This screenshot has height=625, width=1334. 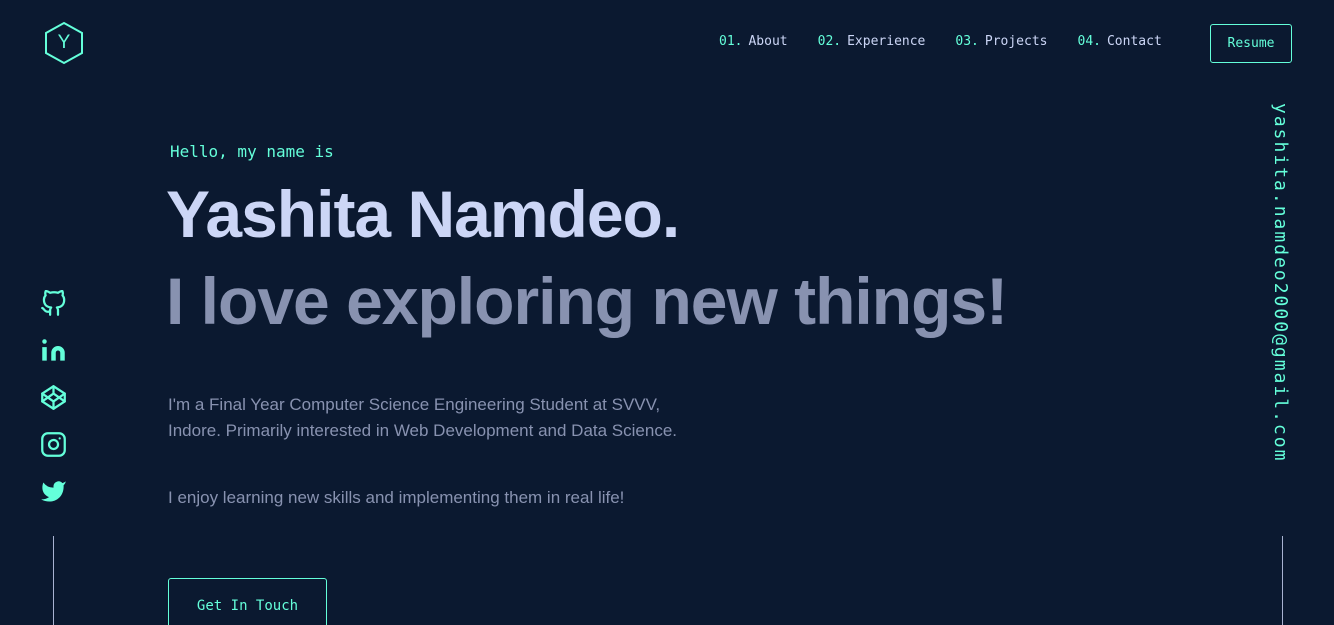 I want to click on right-divider-line, so click(x=1282, y=580).